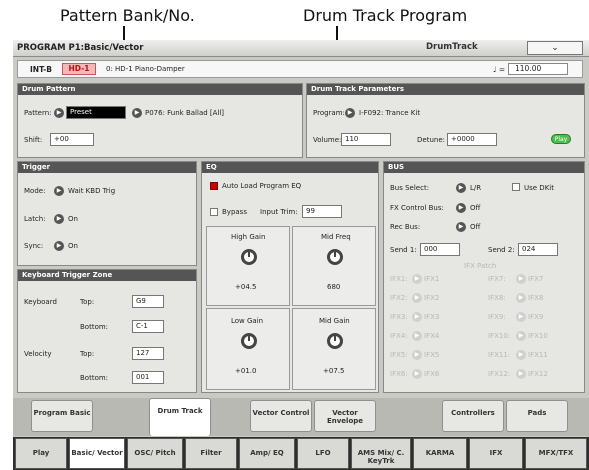 The image size is (589, 470). I want to click on tab-pads: Pads, so click(537, 416).